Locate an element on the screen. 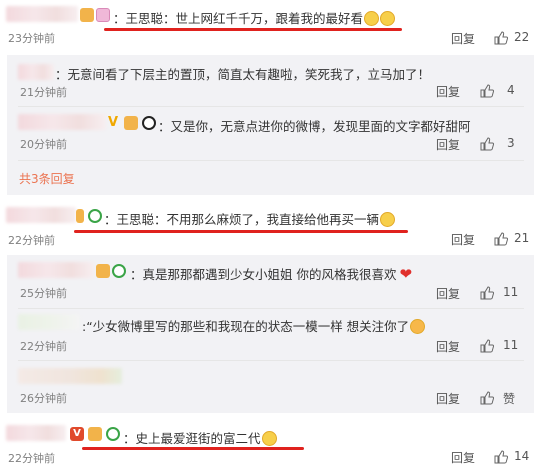 The width and height of the screenshot is (543, 468). more-replies-link: 共3条回复 is located at coordinates (47, 178).